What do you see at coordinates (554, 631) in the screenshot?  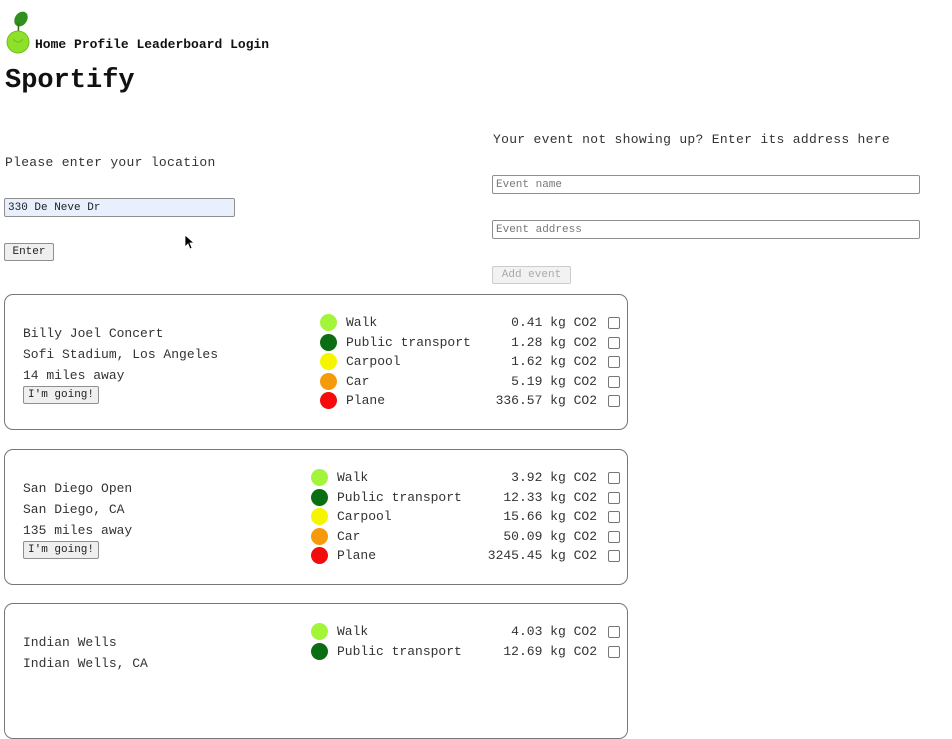 I see `co2-value: 4.03 kg CO2` at bounding box center [554, 631].